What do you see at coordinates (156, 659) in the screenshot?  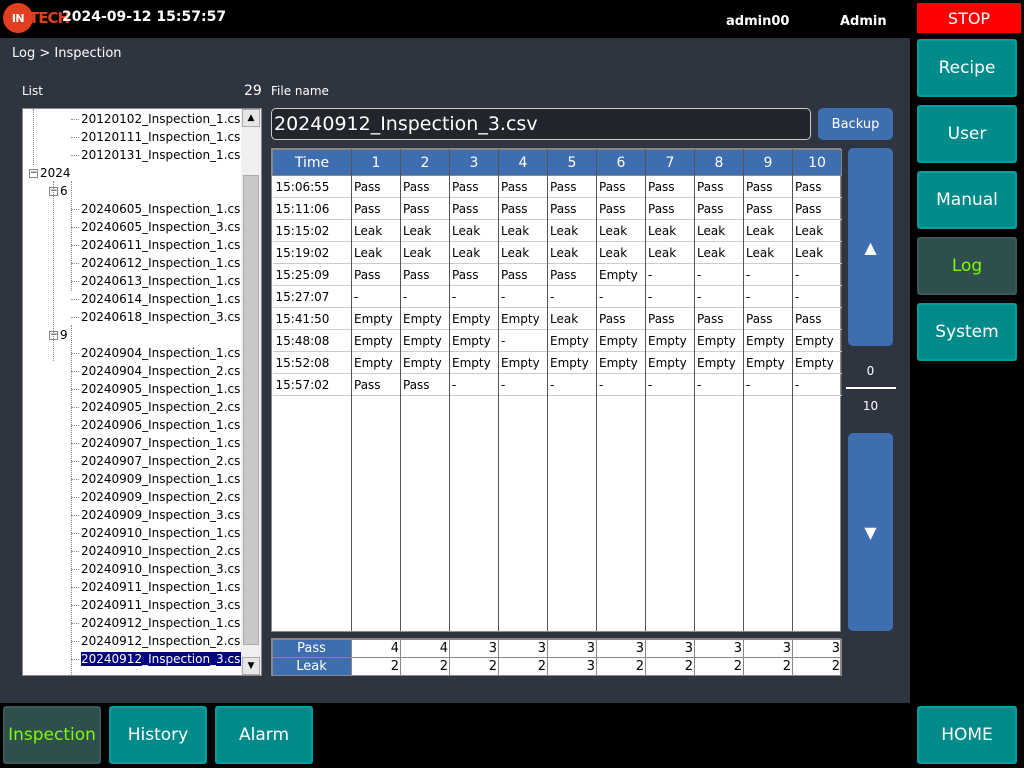 I see `tree-file-item: 20240912_Inspection_3.csv` at bounding box center [156, 659].